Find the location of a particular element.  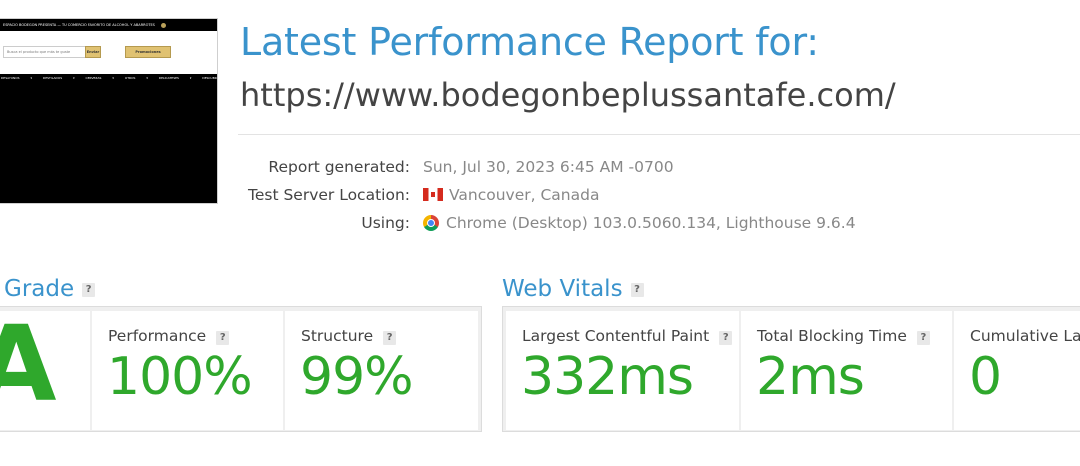

structure-card: Structure? 99% is located at coordinates (381, 370).